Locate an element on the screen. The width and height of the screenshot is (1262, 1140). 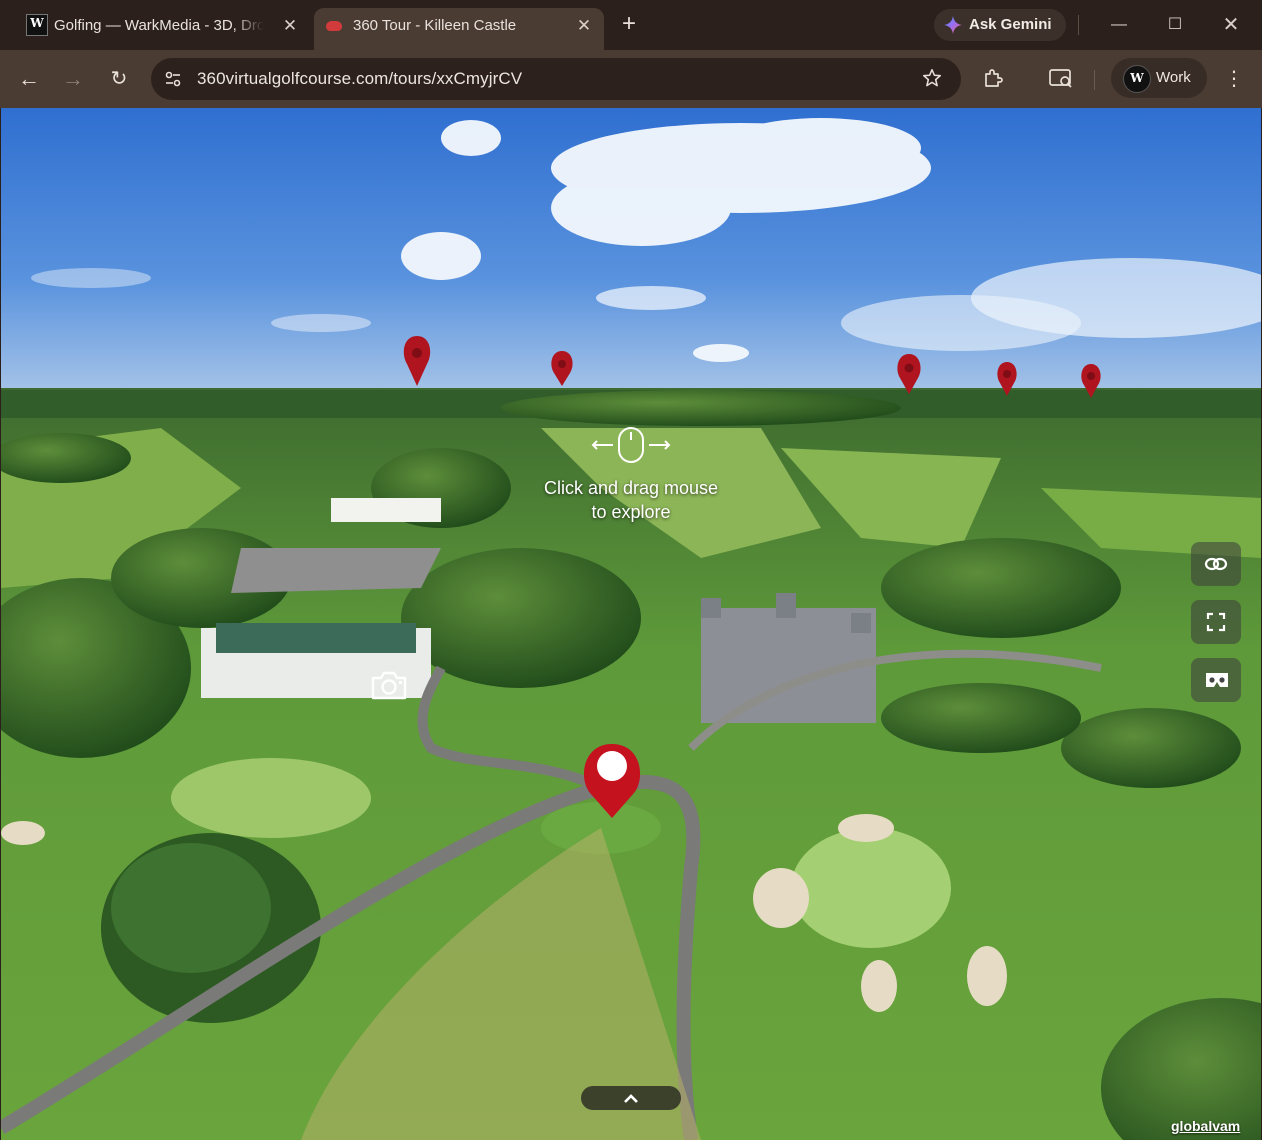
fullscreen-button is located at coordinates (1216, 622).